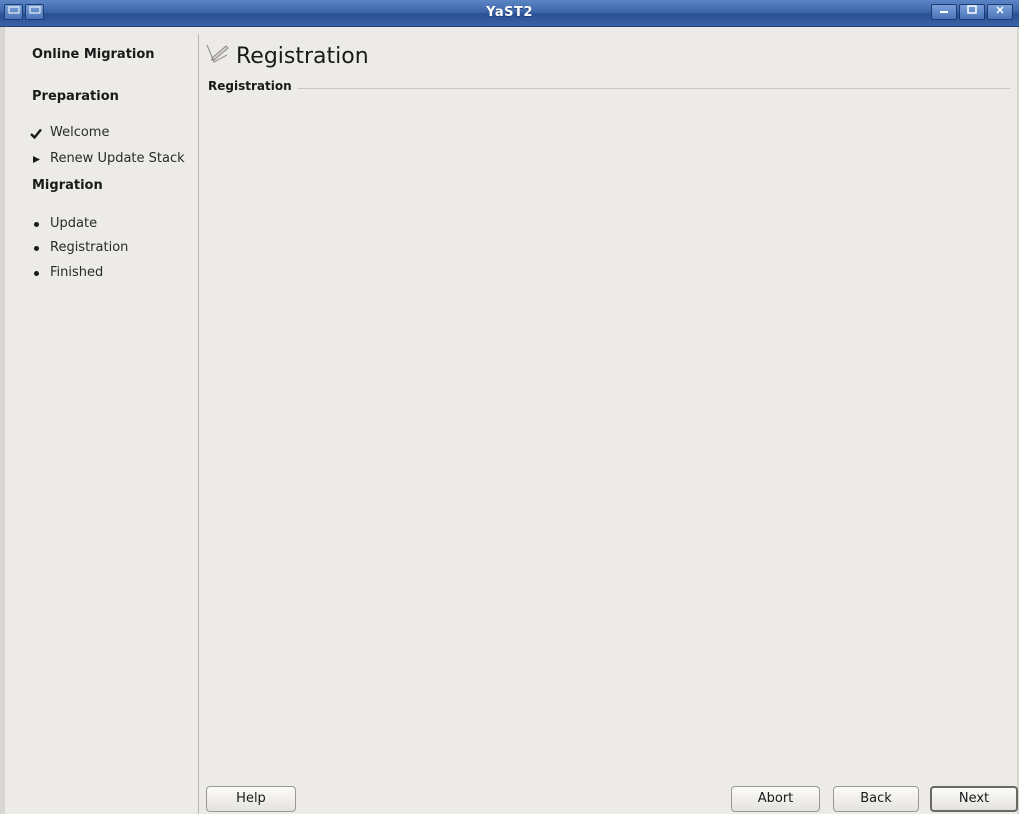  I want to click on step-label: Renew Update Stack, so click(117, 158).